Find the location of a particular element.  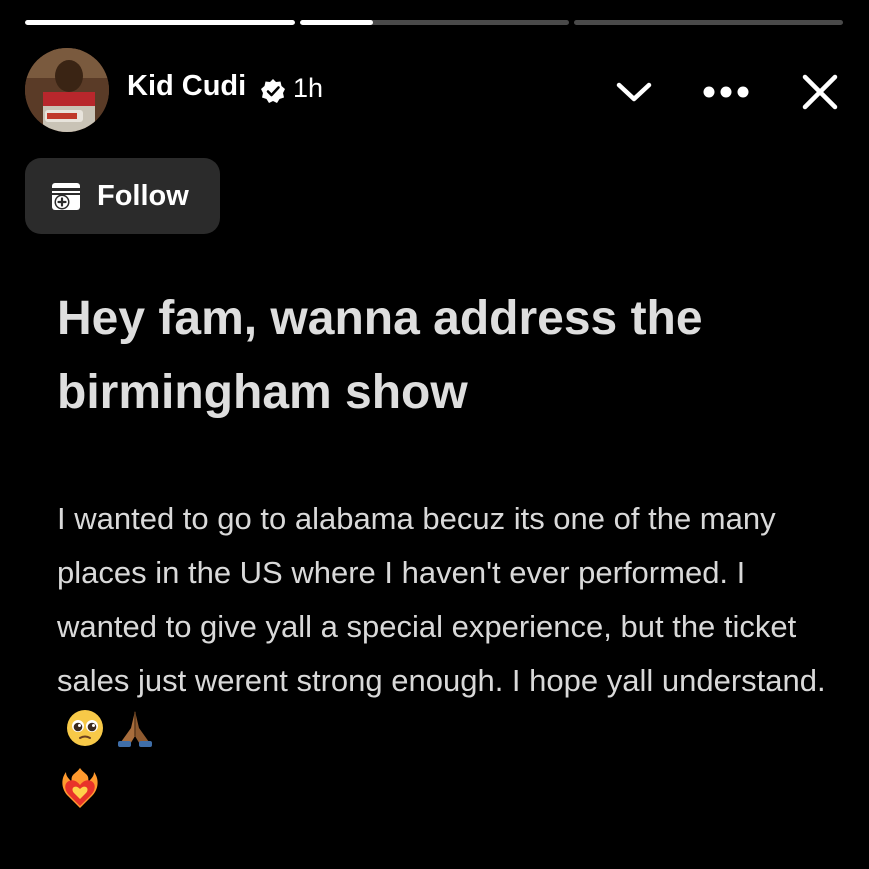

story-progress is located at coordinates (434, 22).